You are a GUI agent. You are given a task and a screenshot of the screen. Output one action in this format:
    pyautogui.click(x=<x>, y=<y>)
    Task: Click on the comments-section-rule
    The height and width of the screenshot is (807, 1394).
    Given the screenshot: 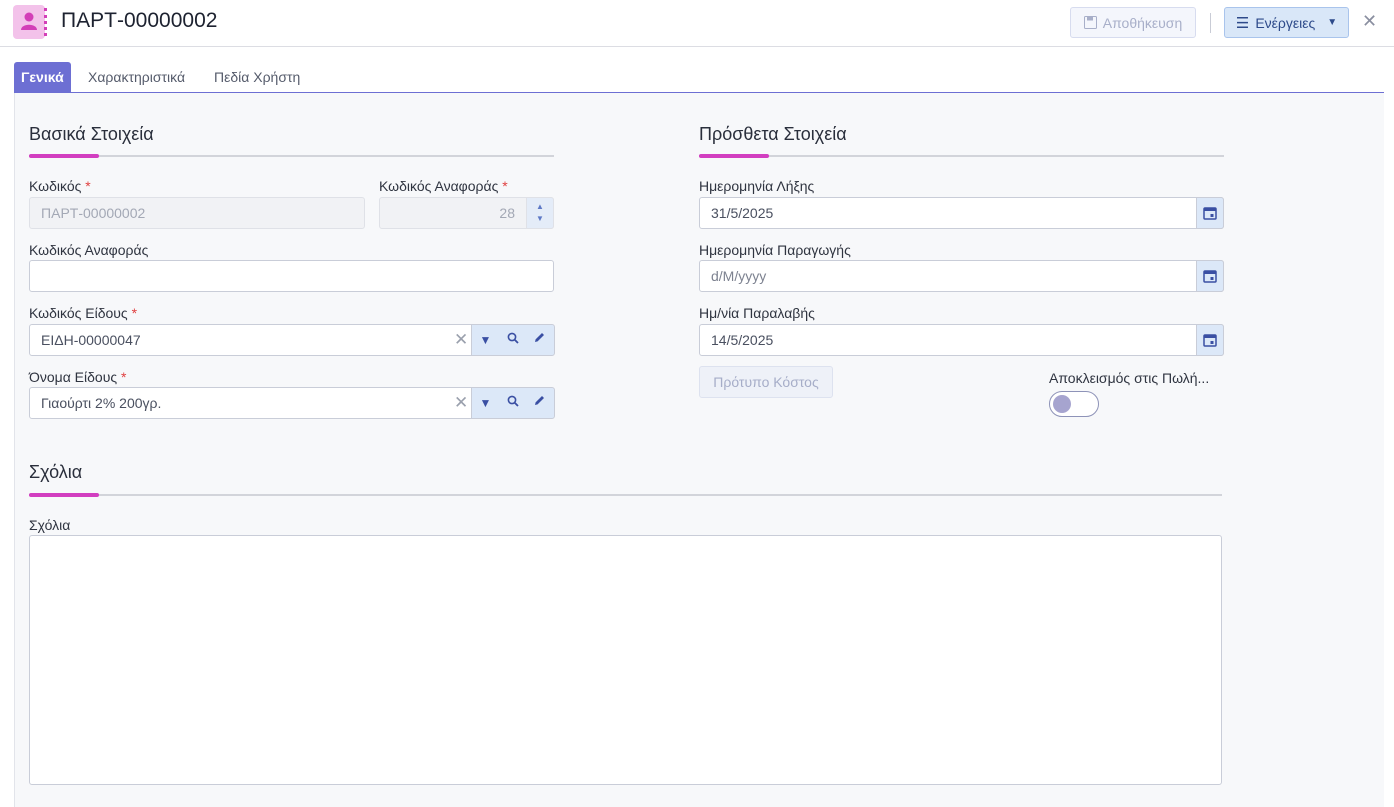 What is the action you would take?
    pyautogui.click(x=625, y=495)
    